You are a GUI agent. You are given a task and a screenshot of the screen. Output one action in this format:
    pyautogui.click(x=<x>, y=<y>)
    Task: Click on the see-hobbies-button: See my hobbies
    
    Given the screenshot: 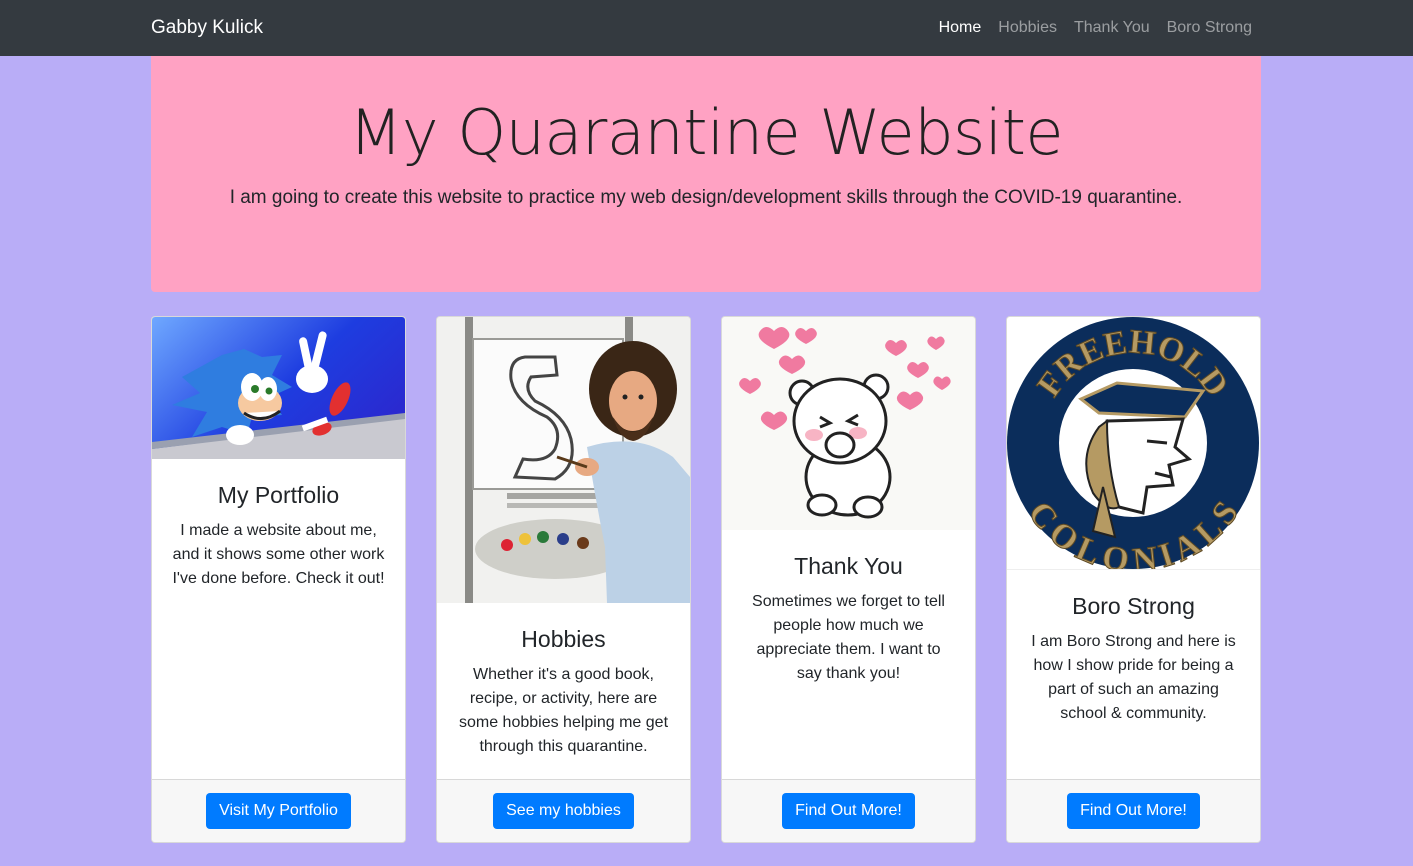 What is the action you would take?
    pyautogui.click(x=563, y=811)
    